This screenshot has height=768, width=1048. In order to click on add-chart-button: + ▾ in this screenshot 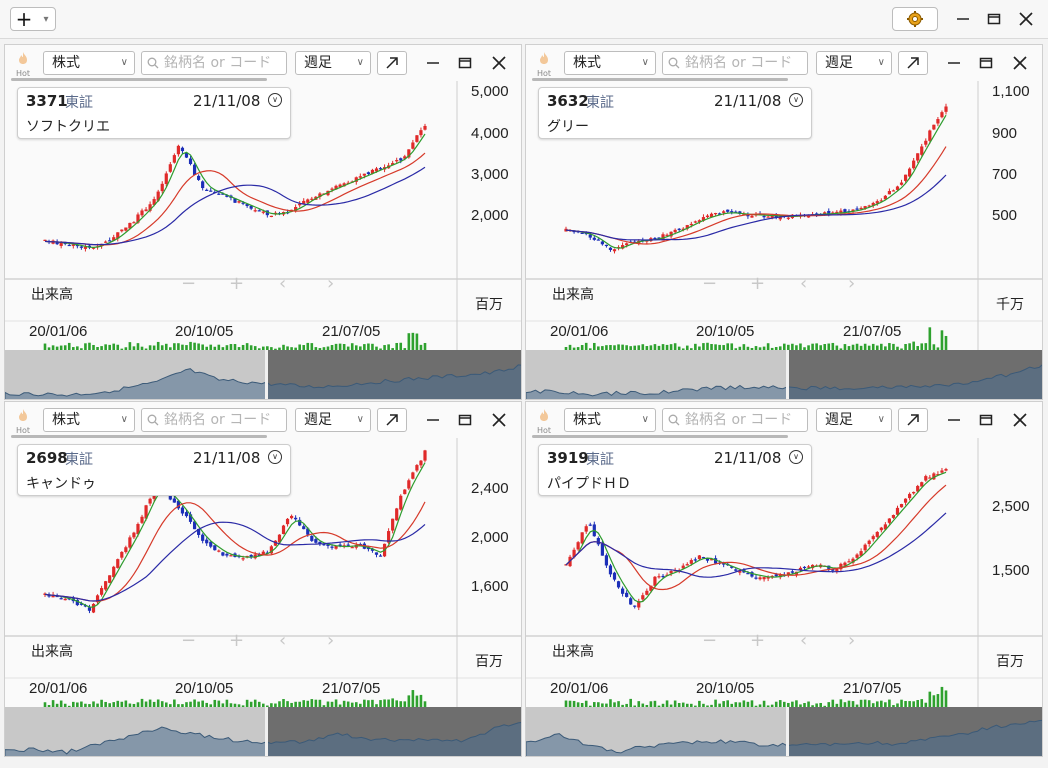, I will do `click(33, 19)`.